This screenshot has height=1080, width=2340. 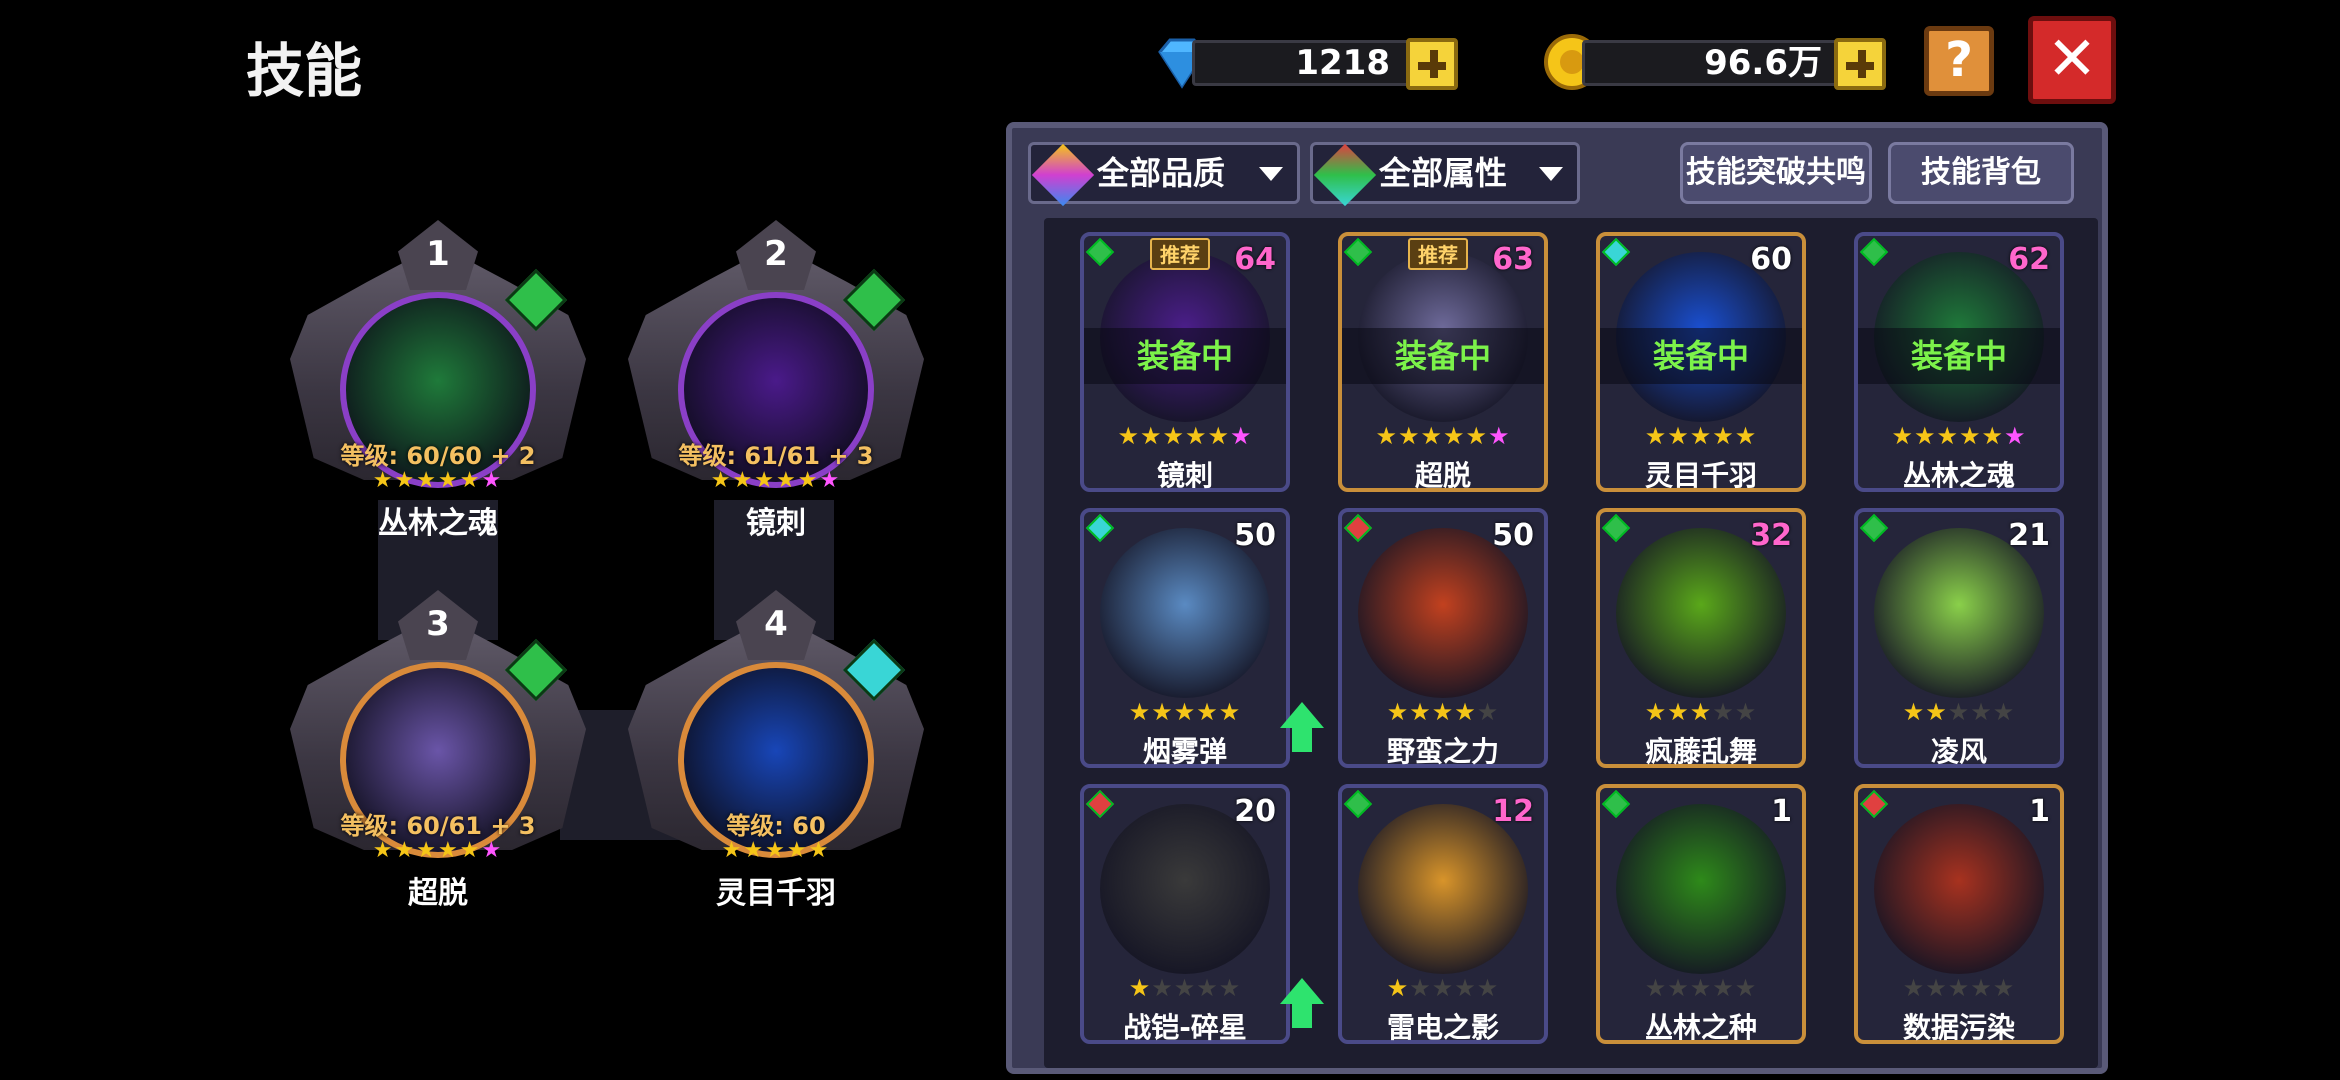 I want to click on equipped-skill-slot: 1 等级: 60/60 + 2 ★★★★★★ 丛林之魂, so click(x=438, y=380).